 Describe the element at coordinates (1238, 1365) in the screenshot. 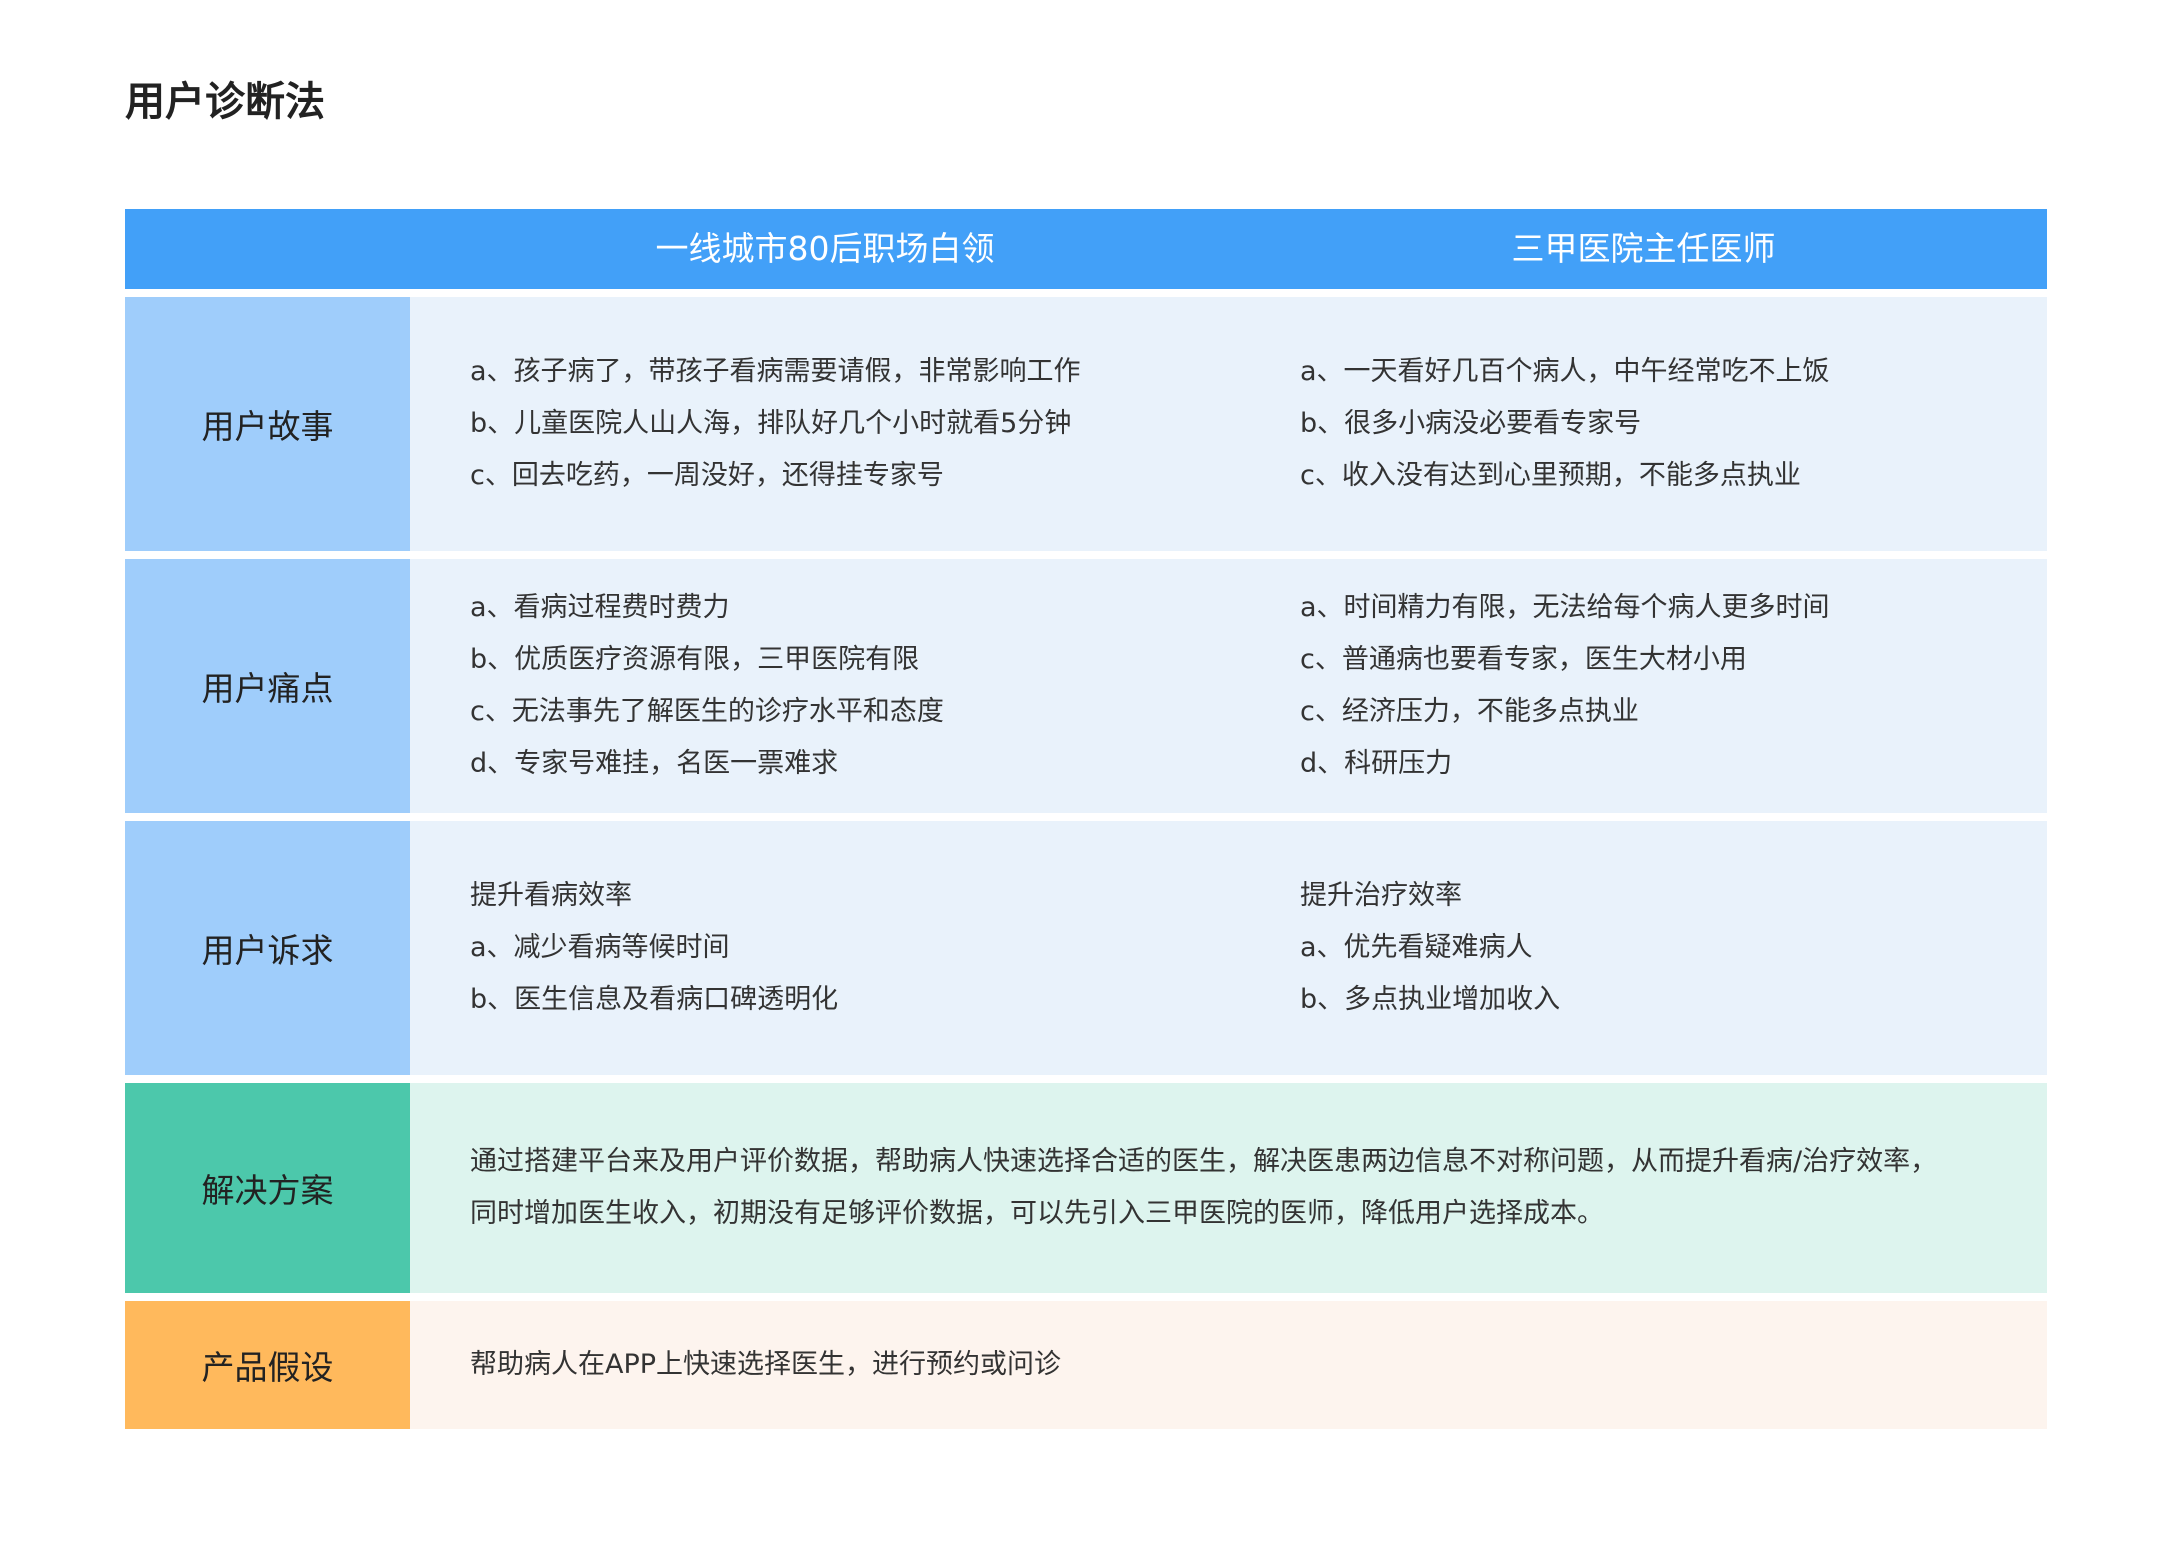

I see `hypothesis-text: 帮助病人在APP上快速选择医生，进行预约或问诊` at that location.